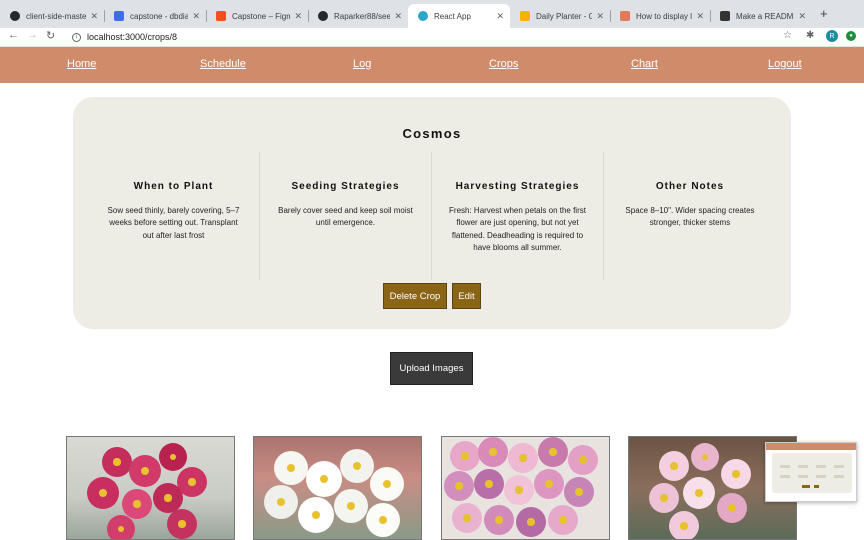 This screenshot has height=540, width=864. Describe the element at coordinates (625, 16) in the screenshot. I see `article-icon` at that location.